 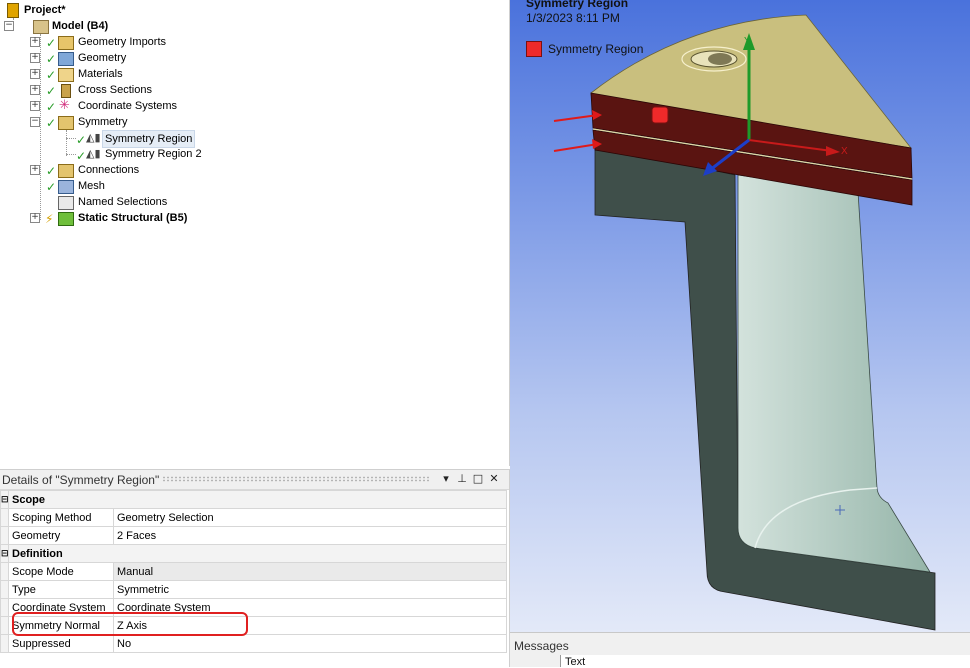 What do you see at coordinates (66, 91) in the screenshot?
I see `cross-section-icon` at bounding box center [66, 91].